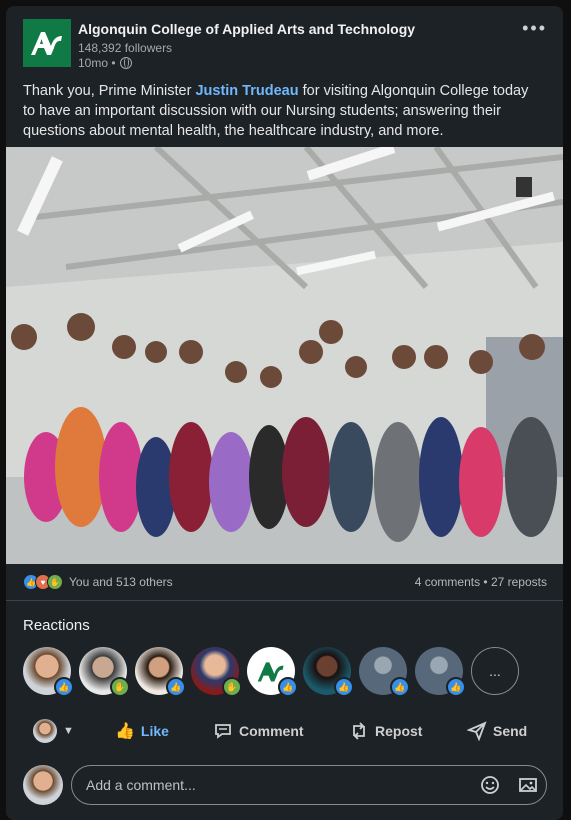 This screenshot has height=820, width=571. I want to click on comment-label: Comment, so click(271, 731).